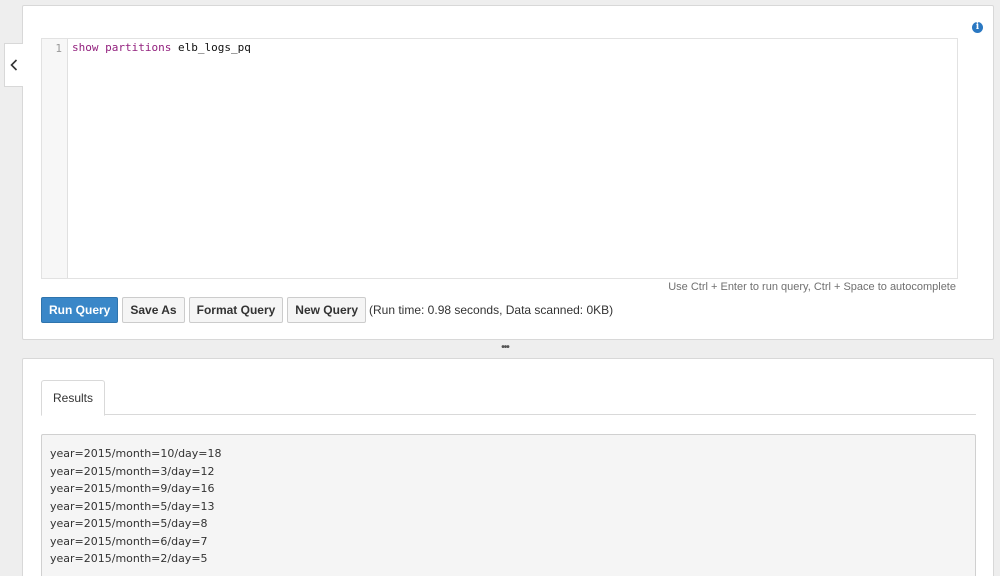 Image resolution: width=1000 pixels, height=576 pixels. I want to click on new-query-button: New Query, so click(326, 310).